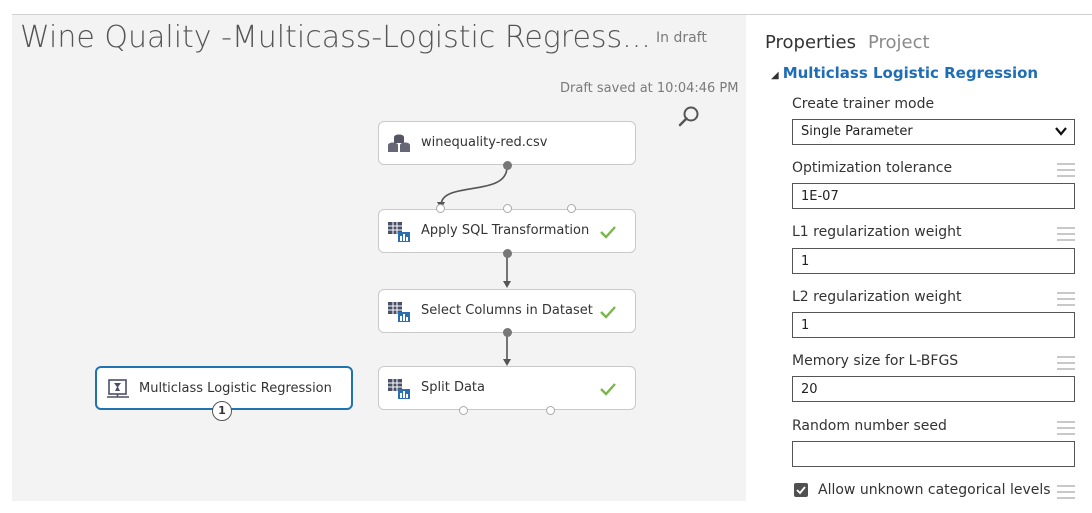  I want to click on output-port-right, so click(550, 410).